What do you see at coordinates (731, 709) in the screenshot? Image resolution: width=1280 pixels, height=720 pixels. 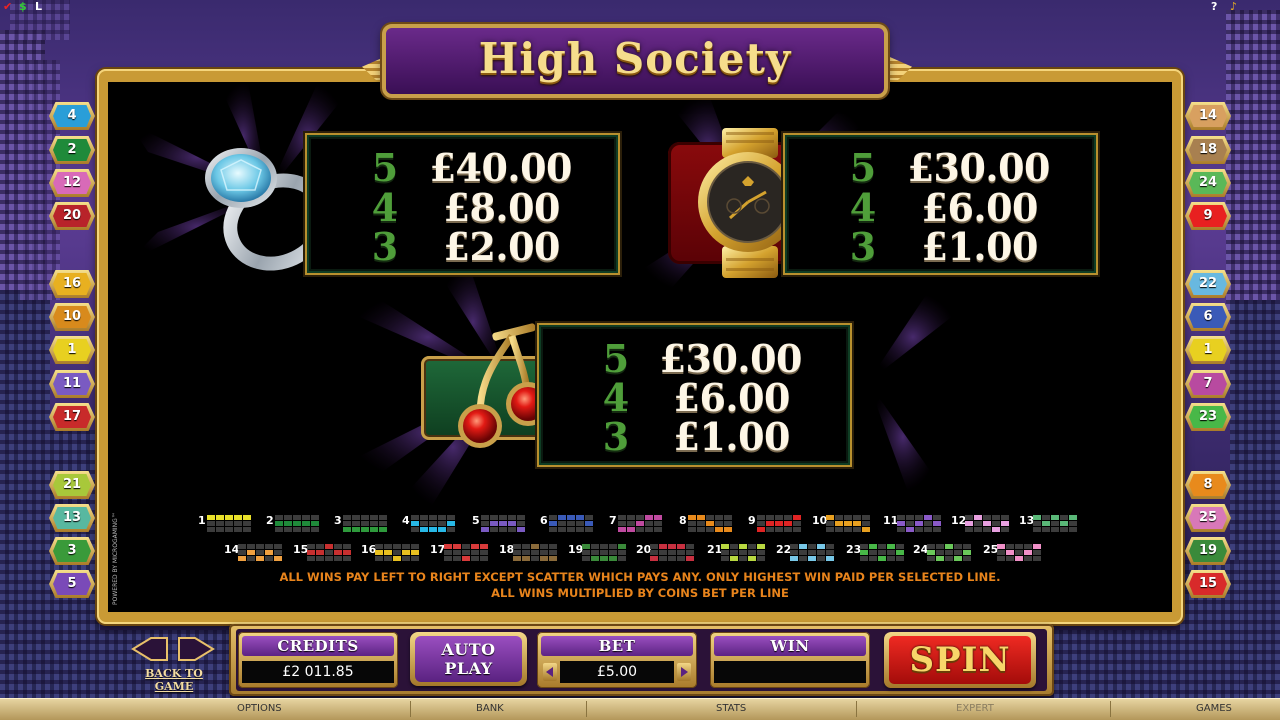 I see `stats-menu: STATS` at bounding box center [731, 709].